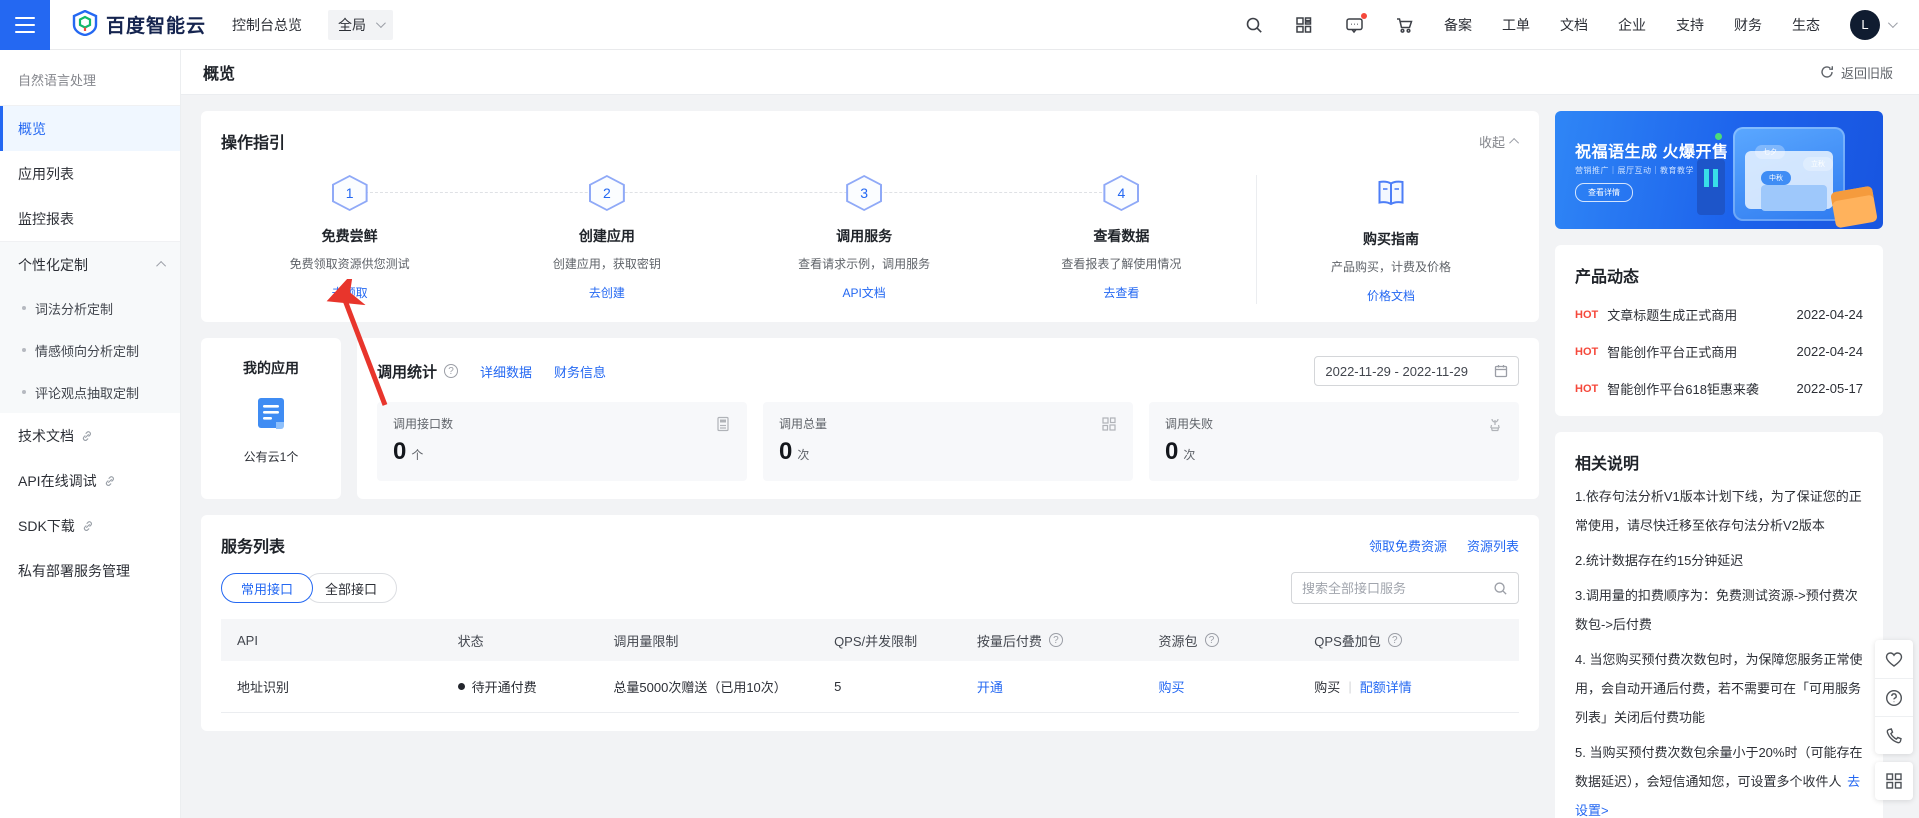  What do you see at coordinates (1604, 192) in the screenshot?
I see `banner-detail-button: 查看详情` at bounding box center [1604, 192].